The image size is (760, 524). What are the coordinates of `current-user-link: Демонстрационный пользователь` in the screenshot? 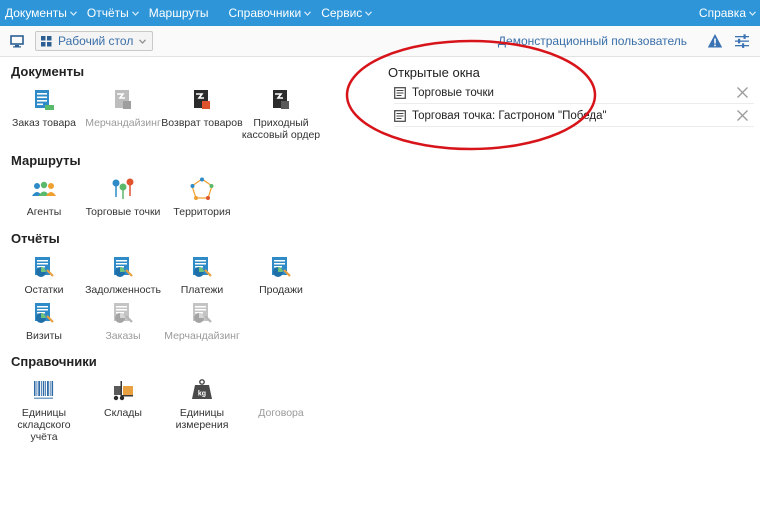 It's located at (592, 41).